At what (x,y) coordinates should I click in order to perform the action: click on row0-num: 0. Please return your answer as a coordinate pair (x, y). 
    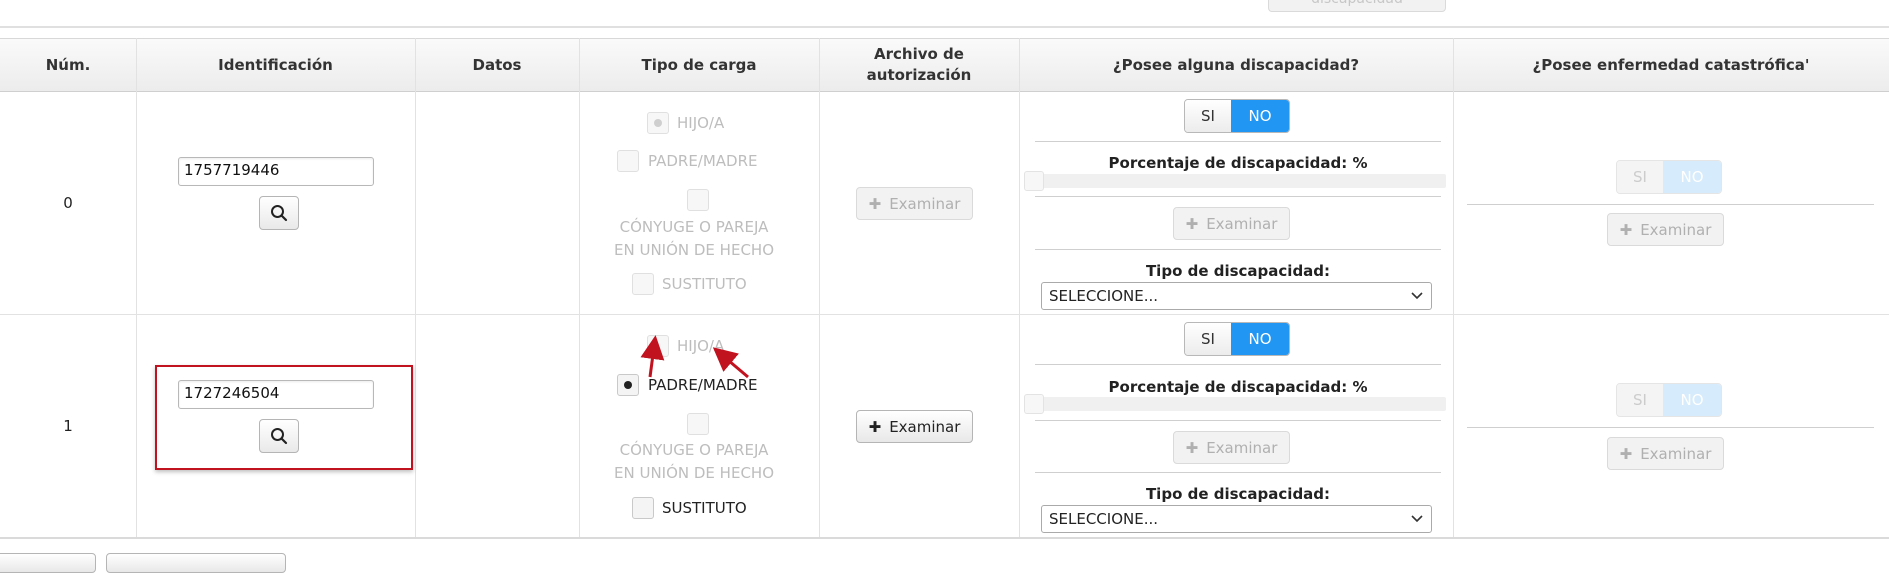
    Looking at the image, I should click on (68, 203).